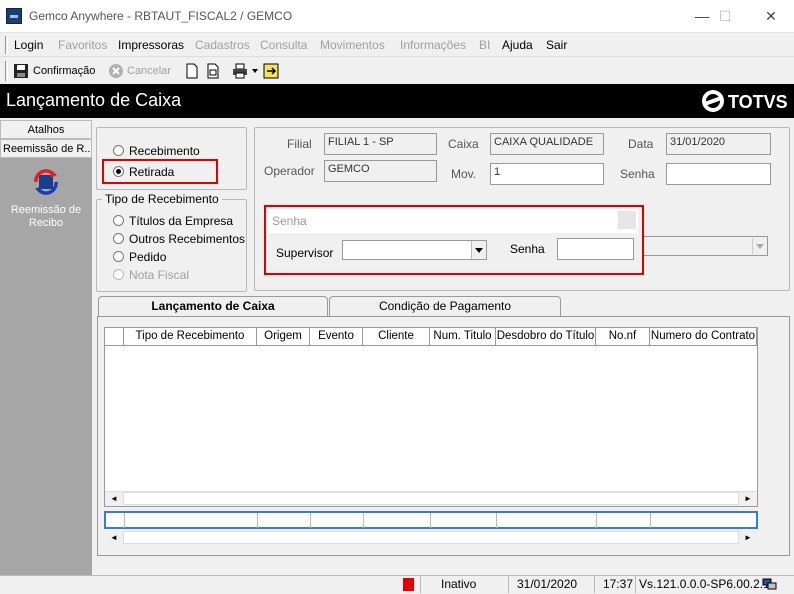 The image size is (794, 594). I want to click on radio-outros-recebimentos, so click(118, 238).